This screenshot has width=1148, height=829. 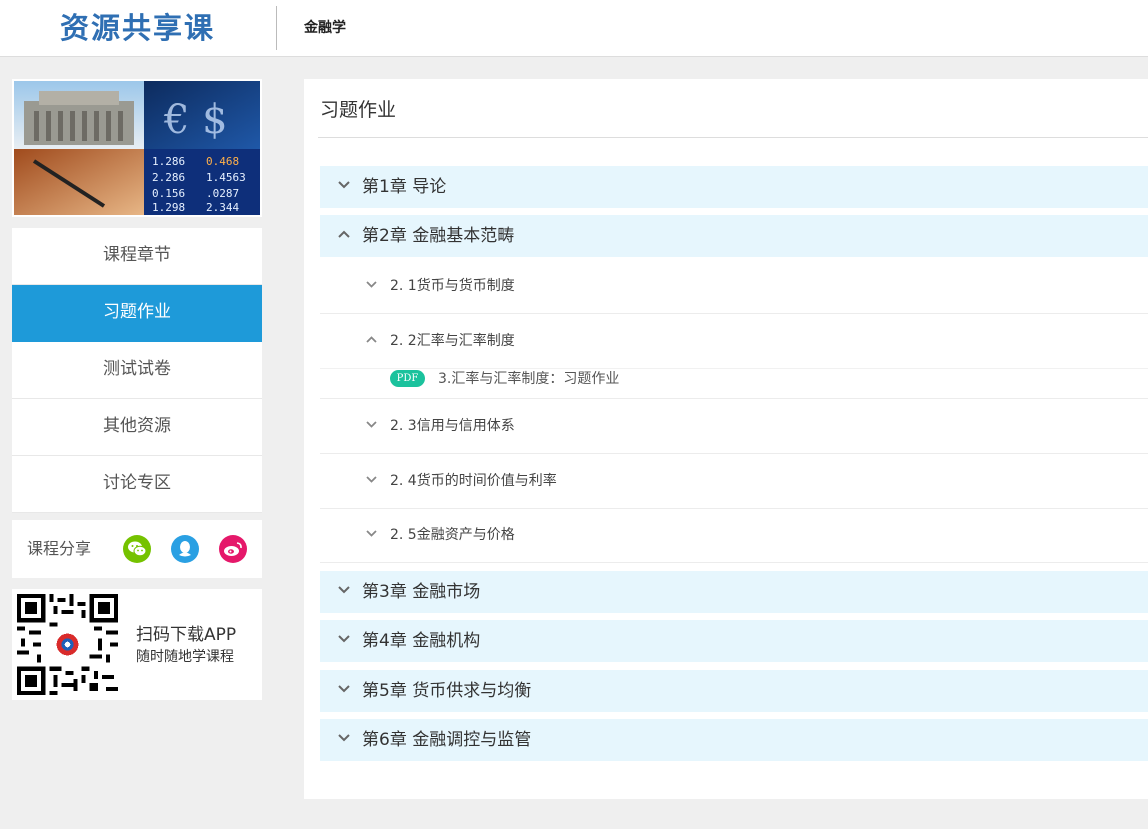 I want to click on svg-text: 1.4563, so click(x=226, y=177).